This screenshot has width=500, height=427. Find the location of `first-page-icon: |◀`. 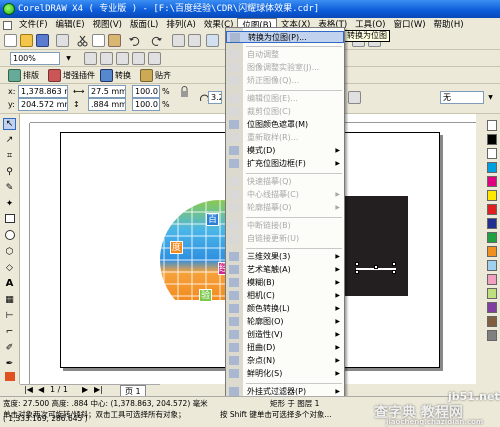

first-page-icon: |◀ is located at coordinates (28, 389).